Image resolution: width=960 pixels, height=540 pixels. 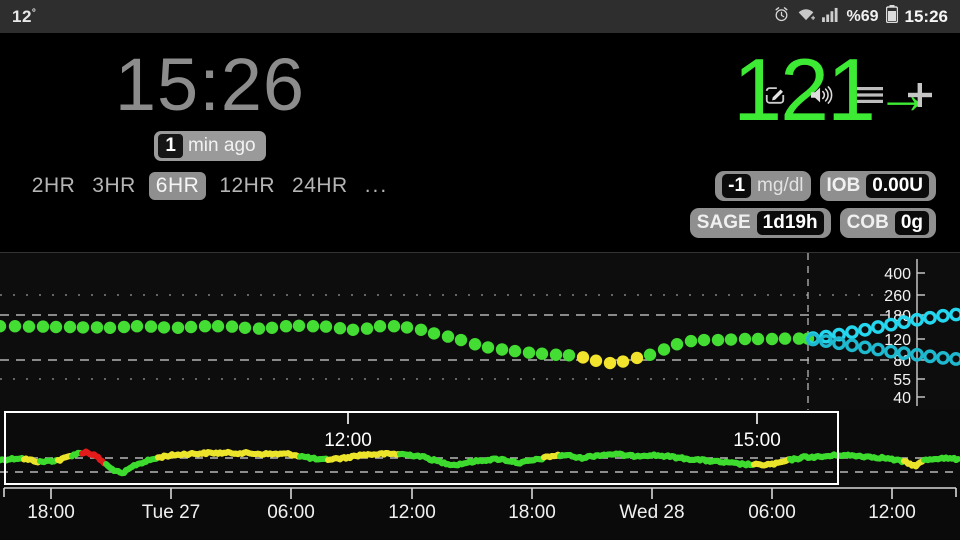 I want to click on speaker-icon, so click(x=821, y=97).